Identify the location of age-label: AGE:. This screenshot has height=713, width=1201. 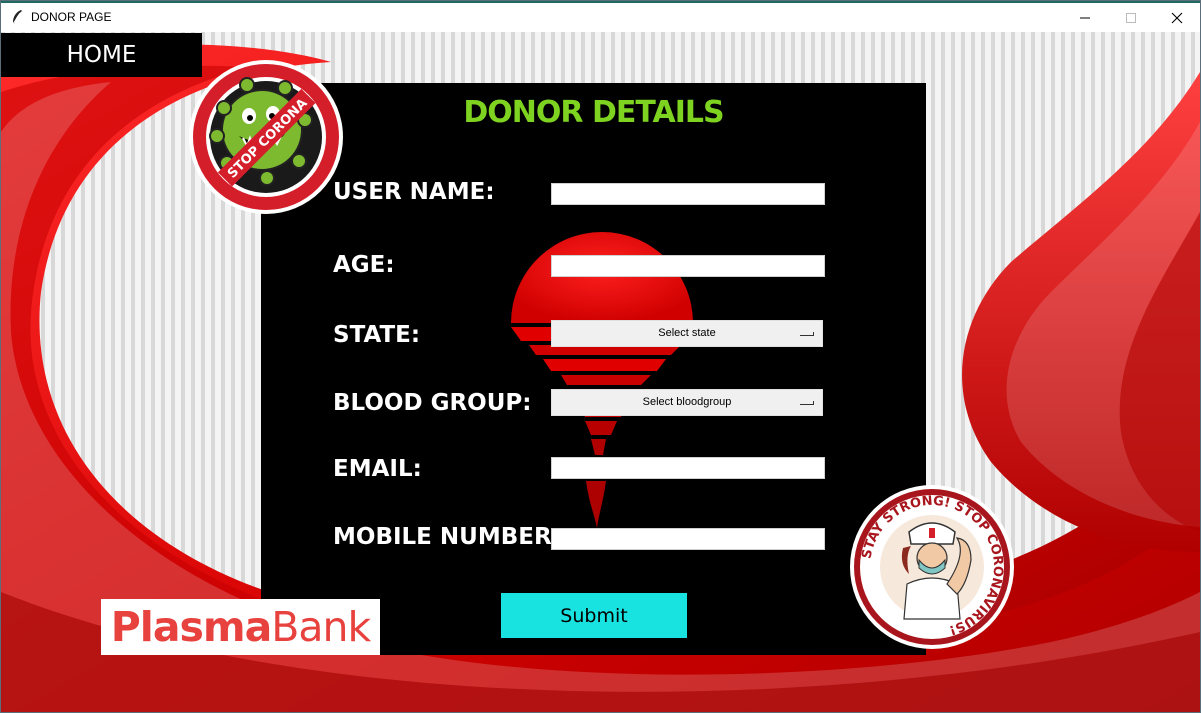
(364, 265).